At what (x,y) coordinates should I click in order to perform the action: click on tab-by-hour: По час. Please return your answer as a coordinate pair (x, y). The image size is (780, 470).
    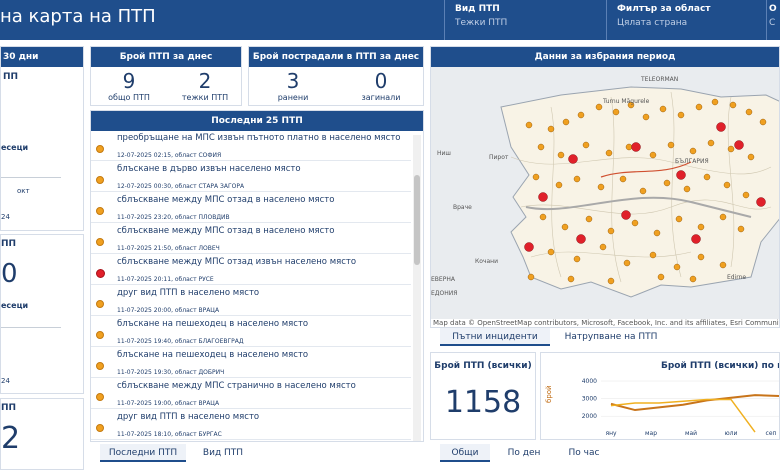
    Looking at the image, I should click on (584, 453).